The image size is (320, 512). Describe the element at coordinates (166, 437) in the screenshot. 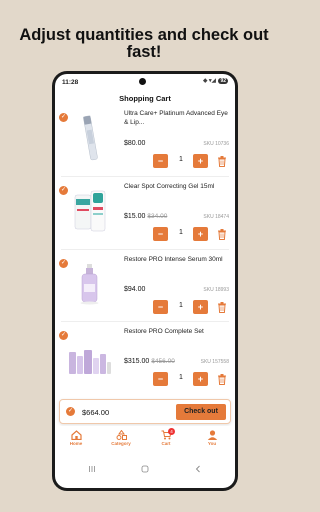

I see `nav-cart: 4 Cart` at that location.